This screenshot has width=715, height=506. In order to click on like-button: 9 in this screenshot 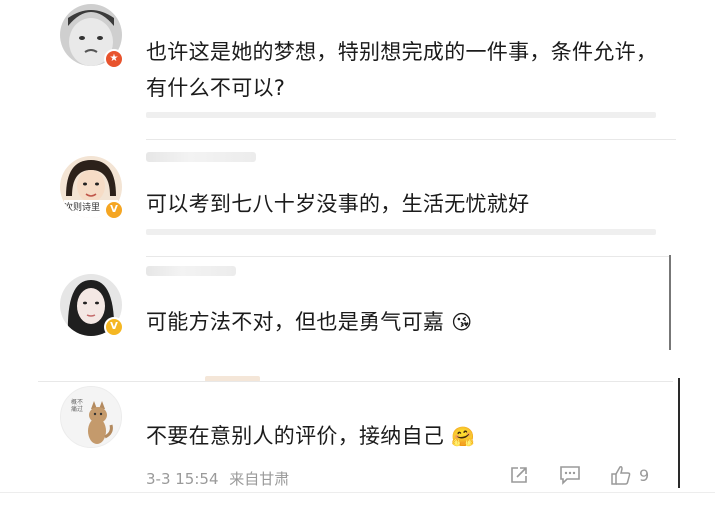, I will do `click(629, 475)`.